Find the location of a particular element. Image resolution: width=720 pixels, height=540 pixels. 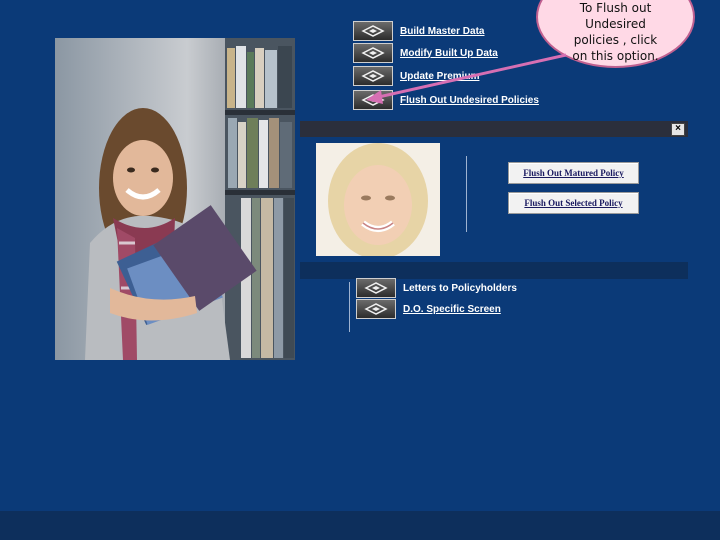

menu-label: D.O. Specific Screen is located at coordinates (452, 309).